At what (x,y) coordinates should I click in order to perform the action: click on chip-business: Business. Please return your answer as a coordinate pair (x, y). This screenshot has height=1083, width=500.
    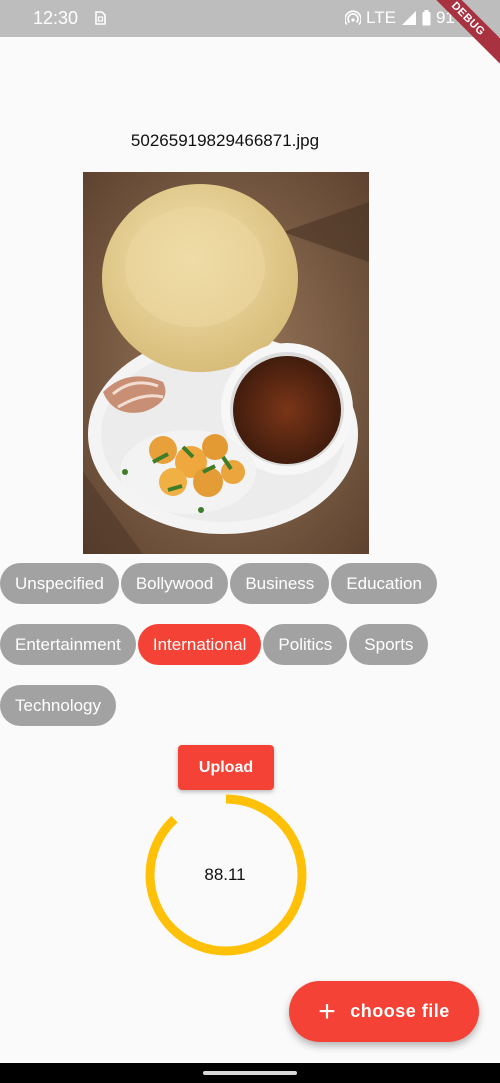
    Looking at the image, I should click on (280, 583).